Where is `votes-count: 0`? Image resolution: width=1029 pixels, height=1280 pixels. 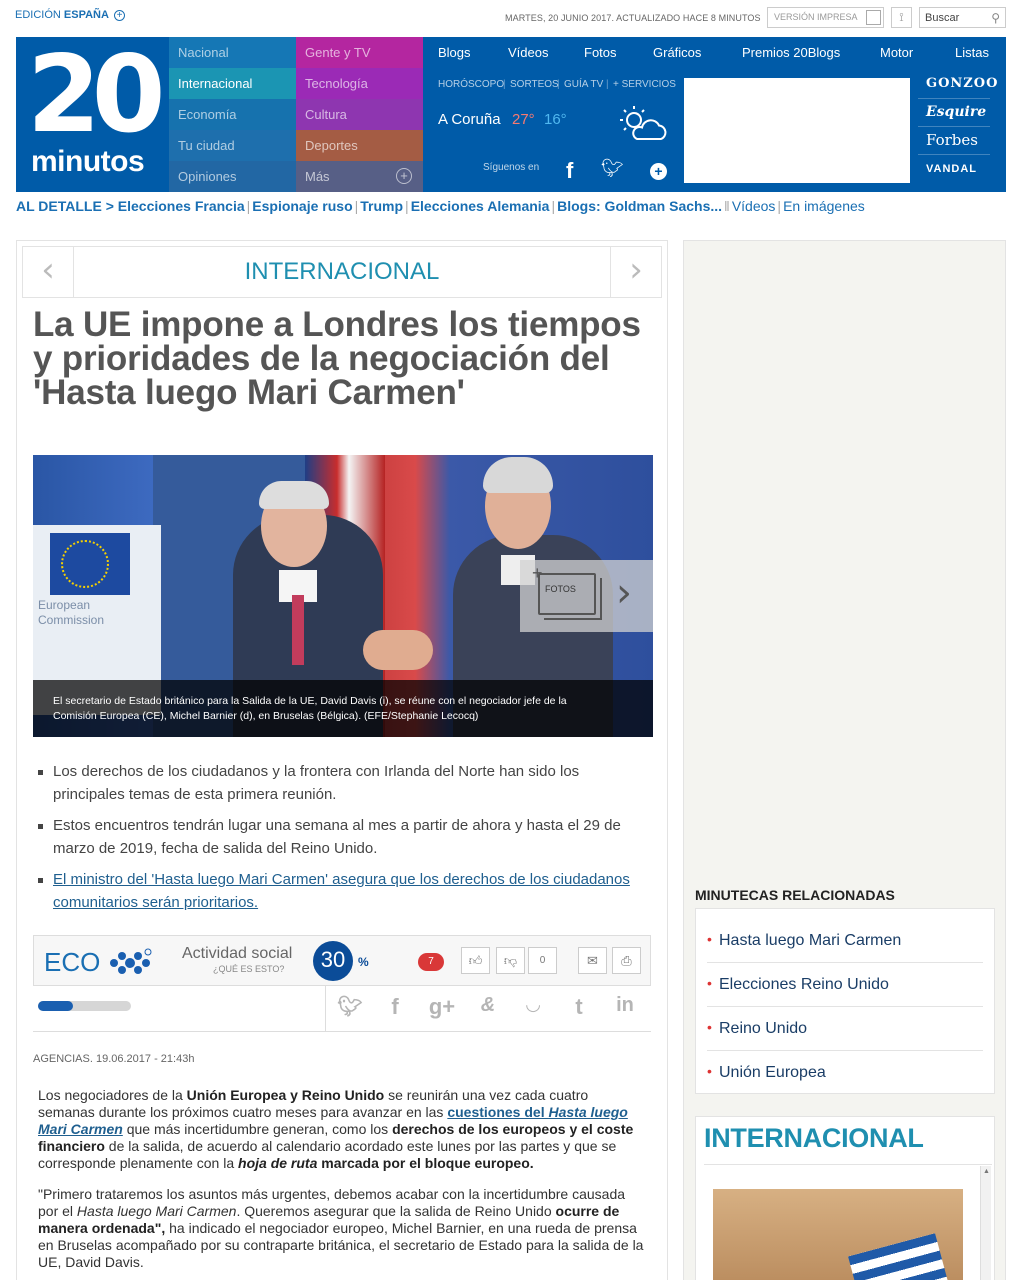
votes-count: 0 is located at coordinates (542, 960).